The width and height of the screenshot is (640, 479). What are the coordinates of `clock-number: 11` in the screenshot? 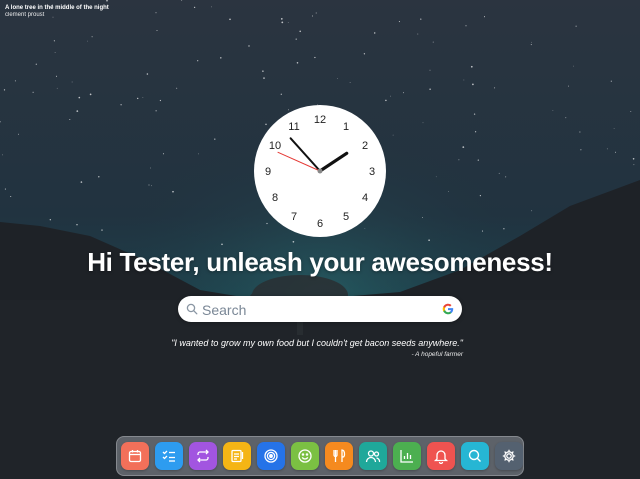 It's located at (293, 127).